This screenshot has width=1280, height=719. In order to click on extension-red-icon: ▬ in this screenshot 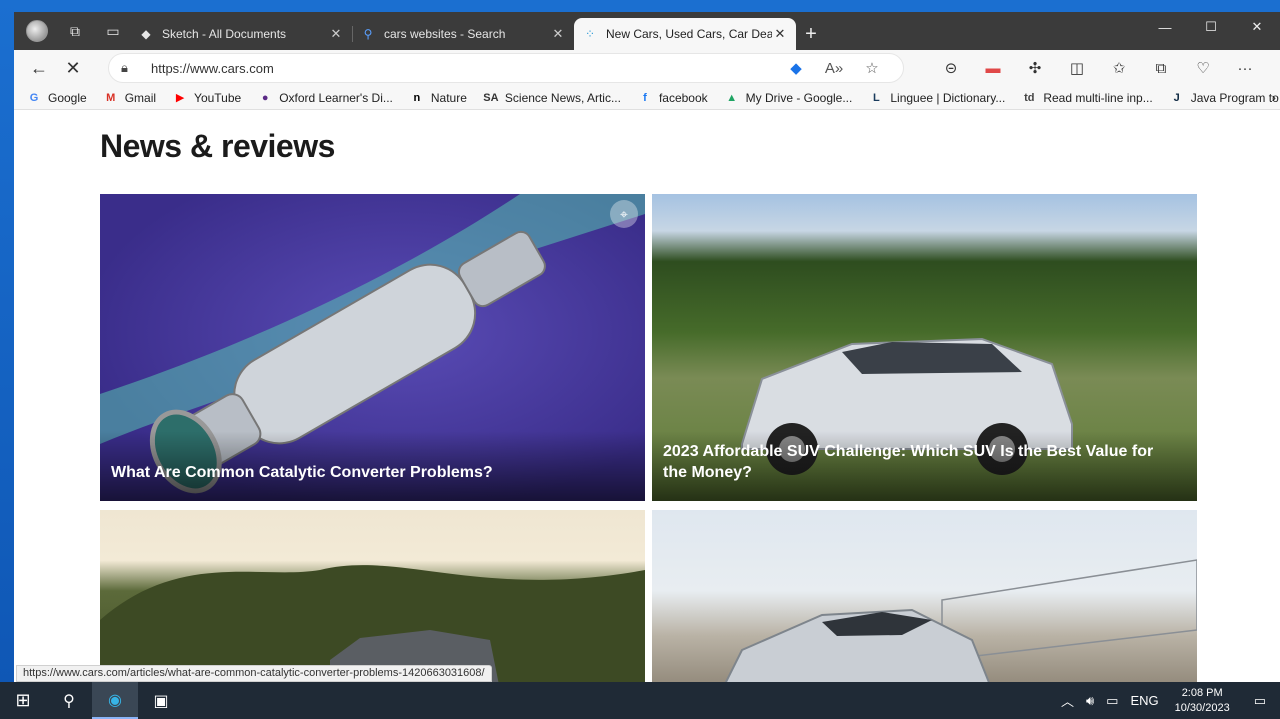, I will do `click(993, 68)`.